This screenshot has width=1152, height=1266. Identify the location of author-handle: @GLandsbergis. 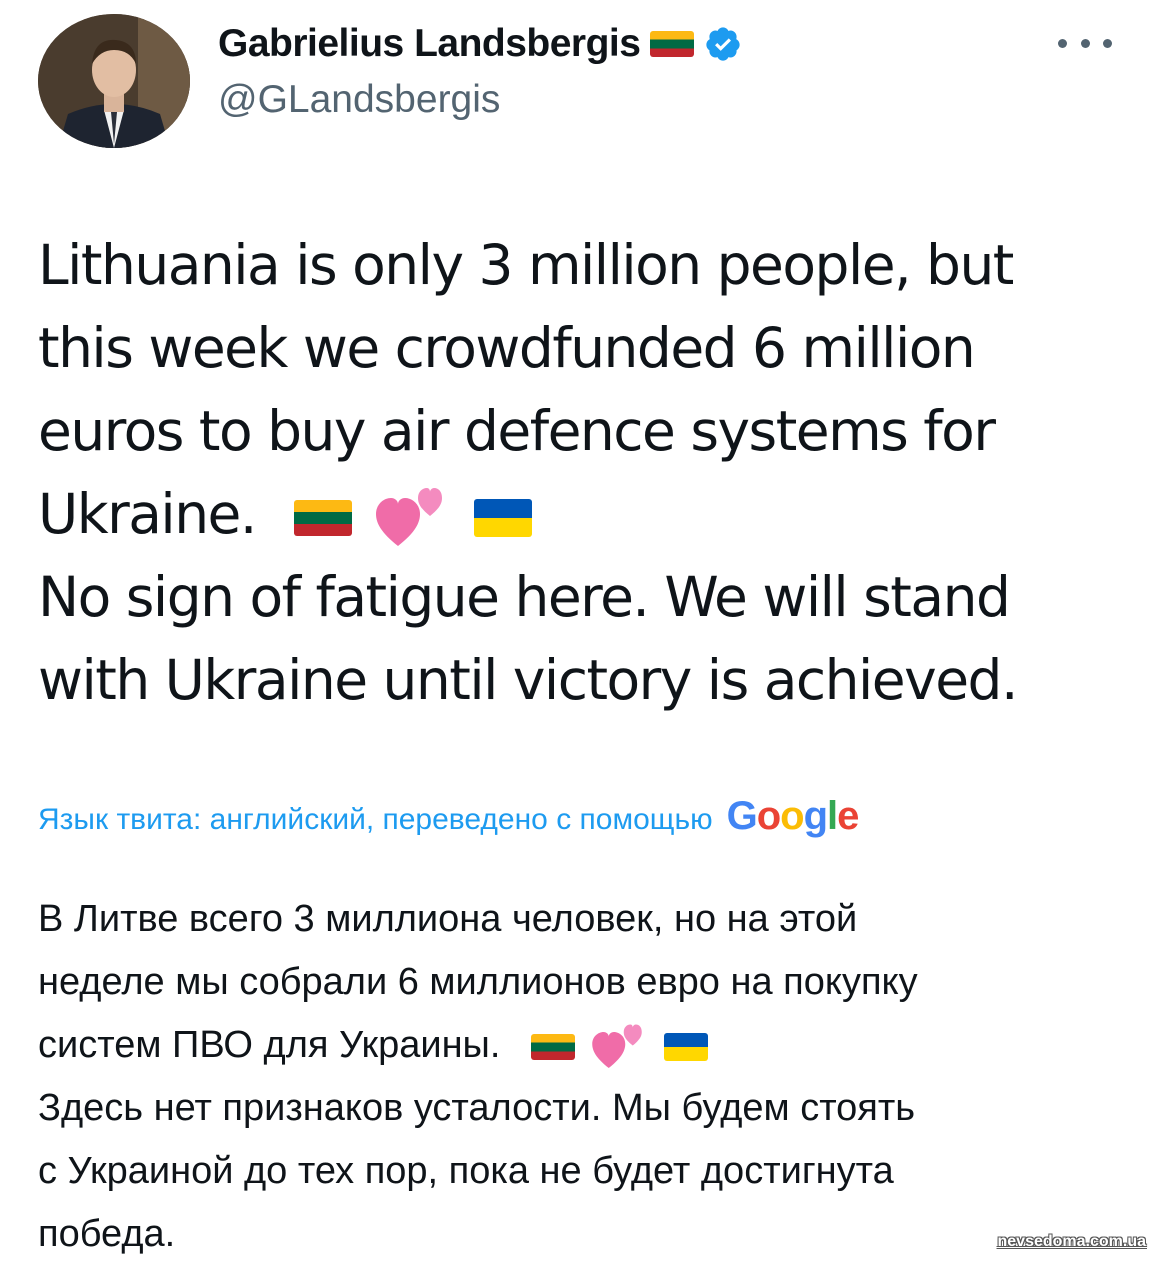
(359, 100).